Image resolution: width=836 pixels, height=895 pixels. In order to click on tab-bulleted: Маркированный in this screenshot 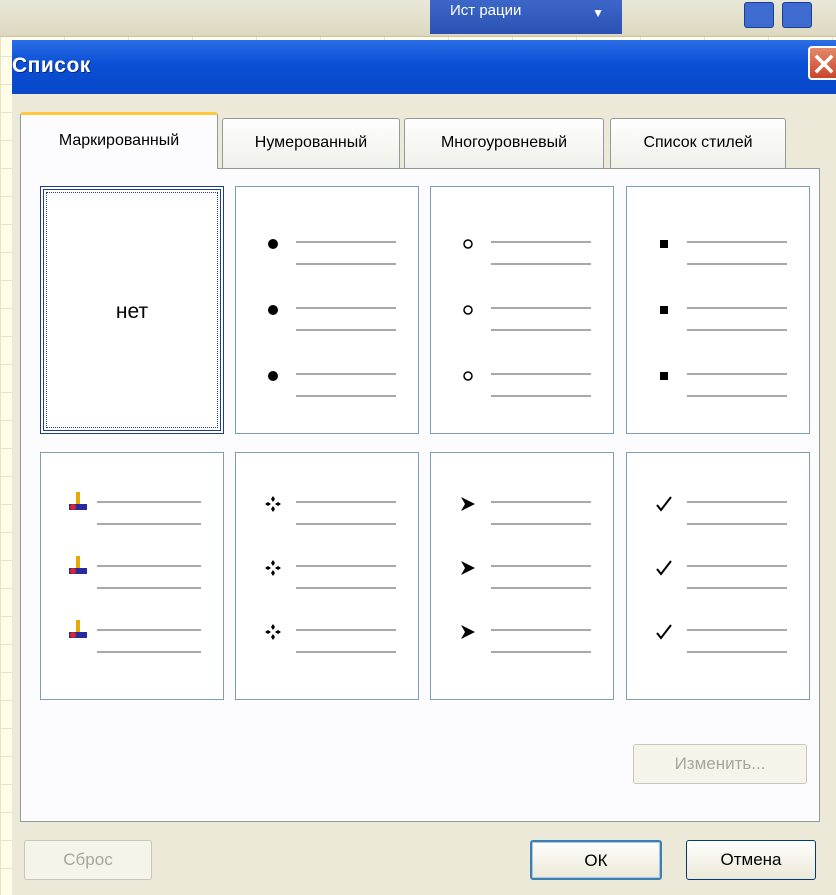, I will do `click(119, 140)`.